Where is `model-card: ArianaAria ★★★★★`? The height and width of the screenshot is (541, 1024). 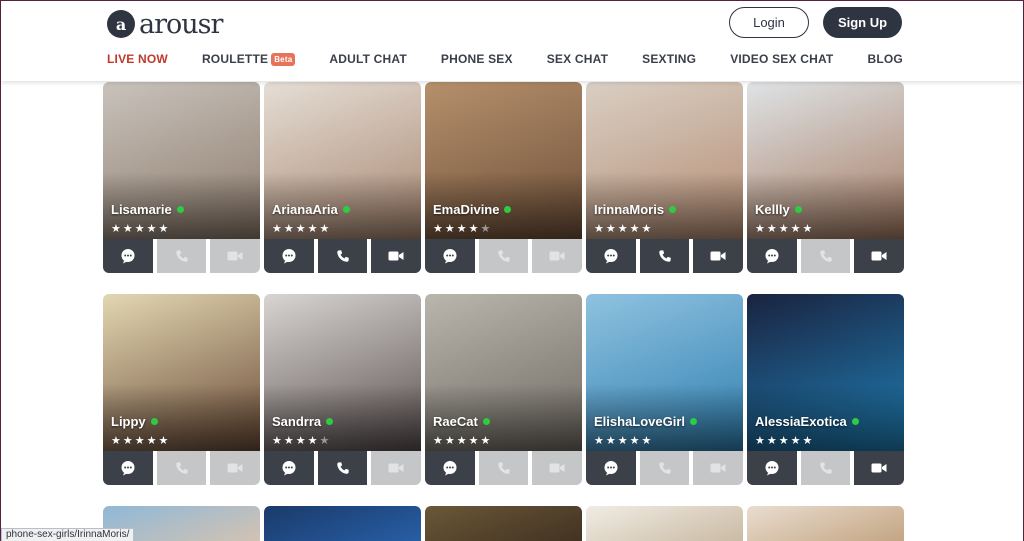 model-card: ArianaAria ★★★★★ is located at coordinates (342, 177).